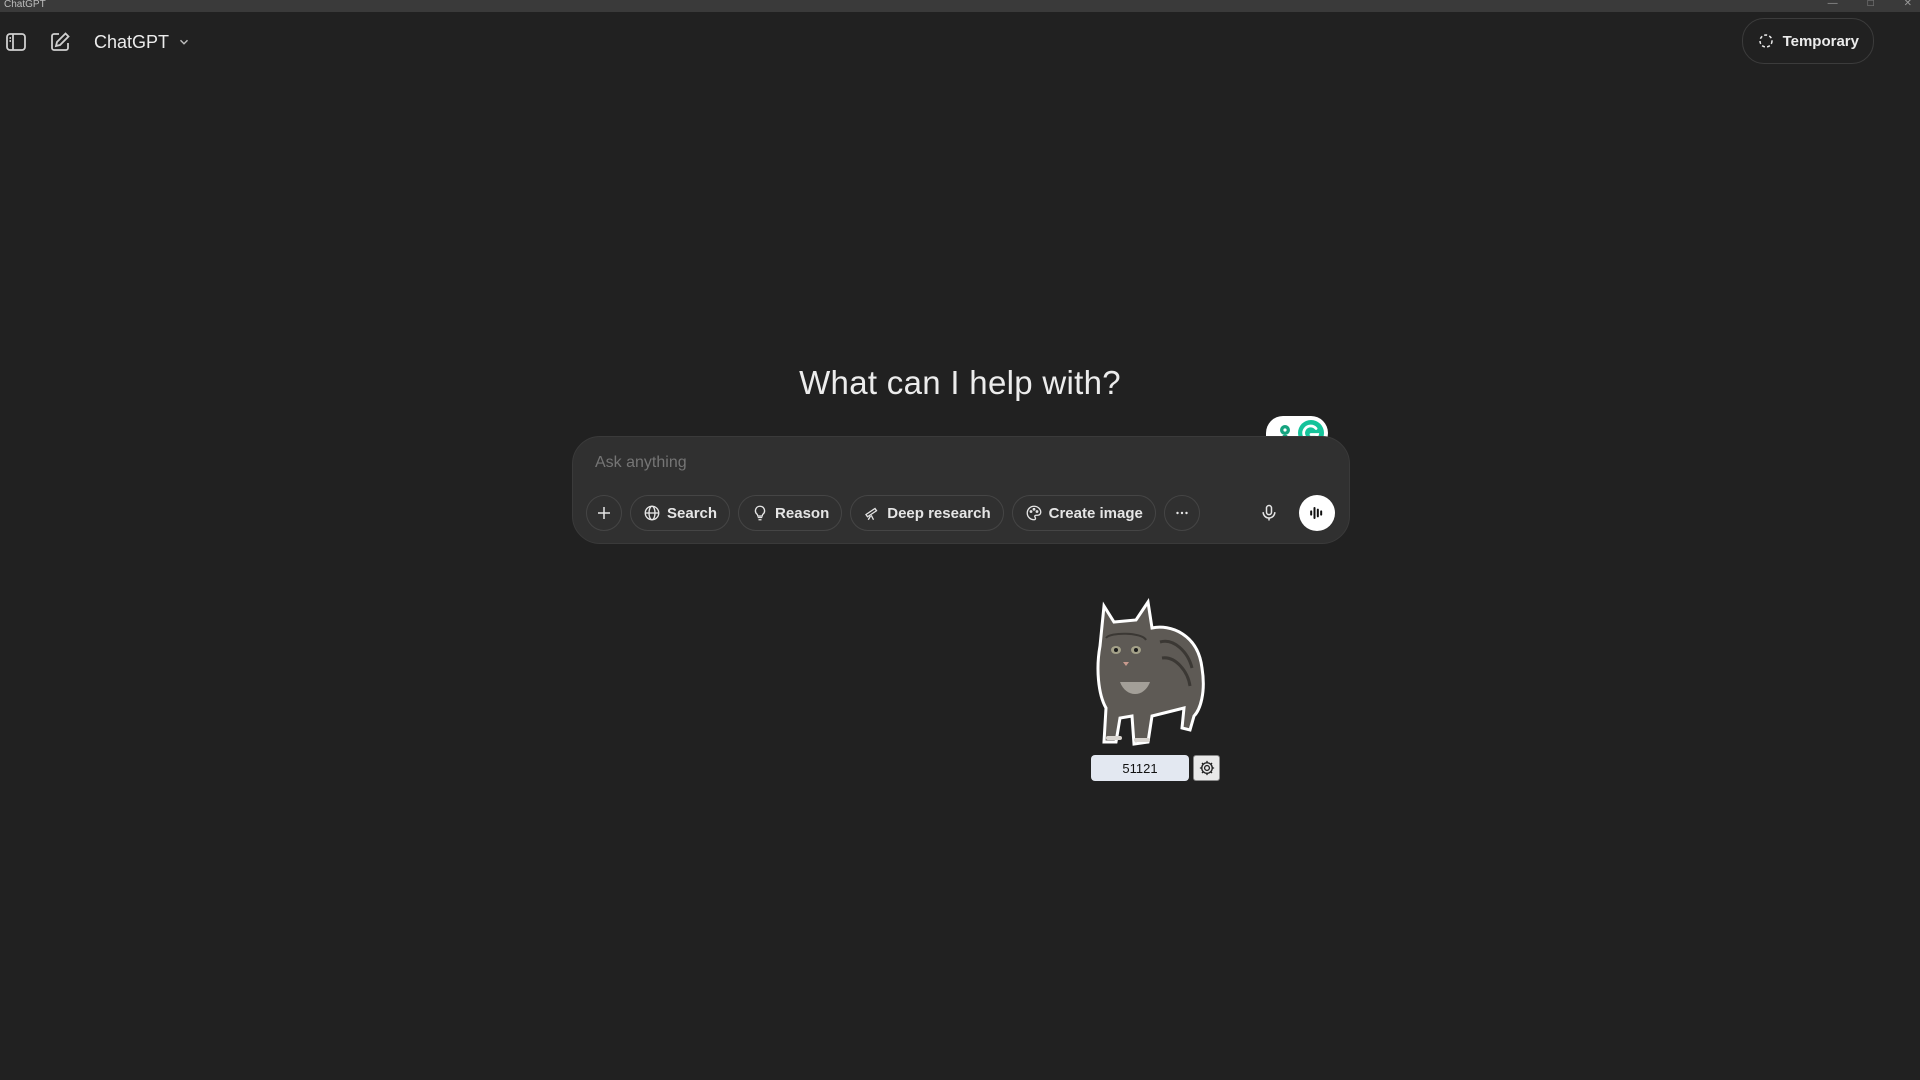 Image resolution: width=1920 pixels, height=1080 pixels. I want to click on sidebar-toggle-icon, so click(16, 42).